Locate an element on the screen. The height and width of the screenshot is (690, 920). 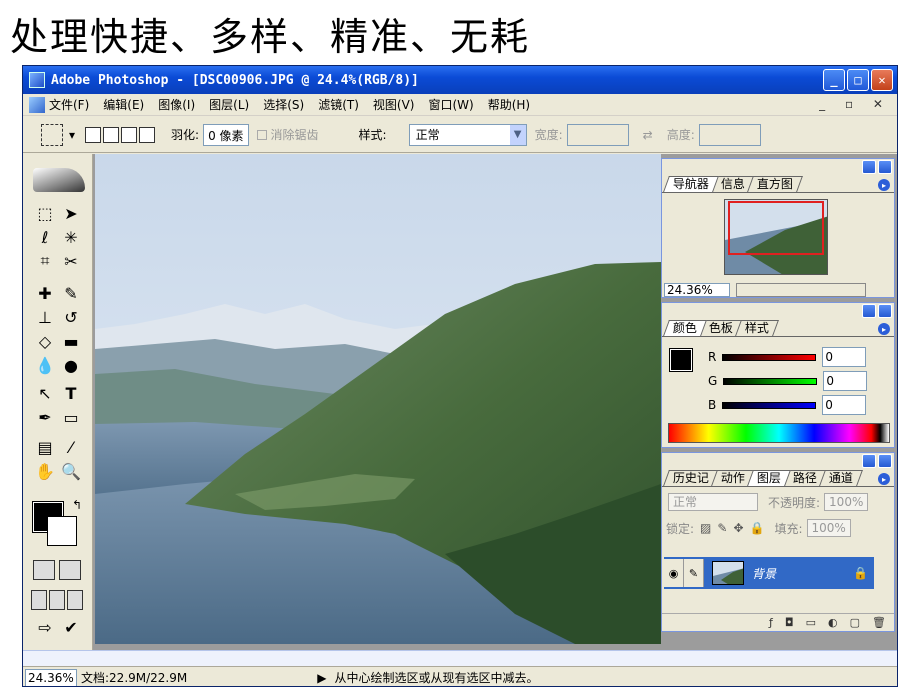
width-input is located at coordinates (597, 134).